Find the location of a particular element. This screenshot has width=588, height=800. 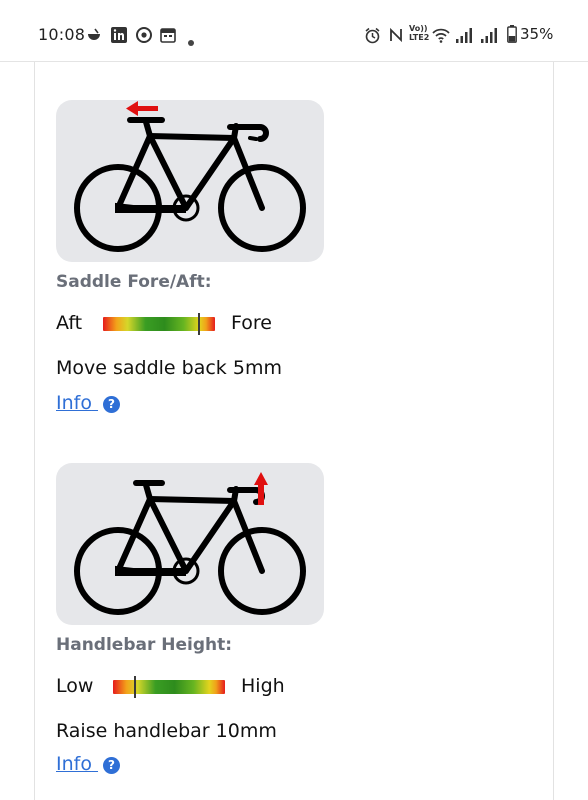

nfc-icon is located at coordinates (396, 37).